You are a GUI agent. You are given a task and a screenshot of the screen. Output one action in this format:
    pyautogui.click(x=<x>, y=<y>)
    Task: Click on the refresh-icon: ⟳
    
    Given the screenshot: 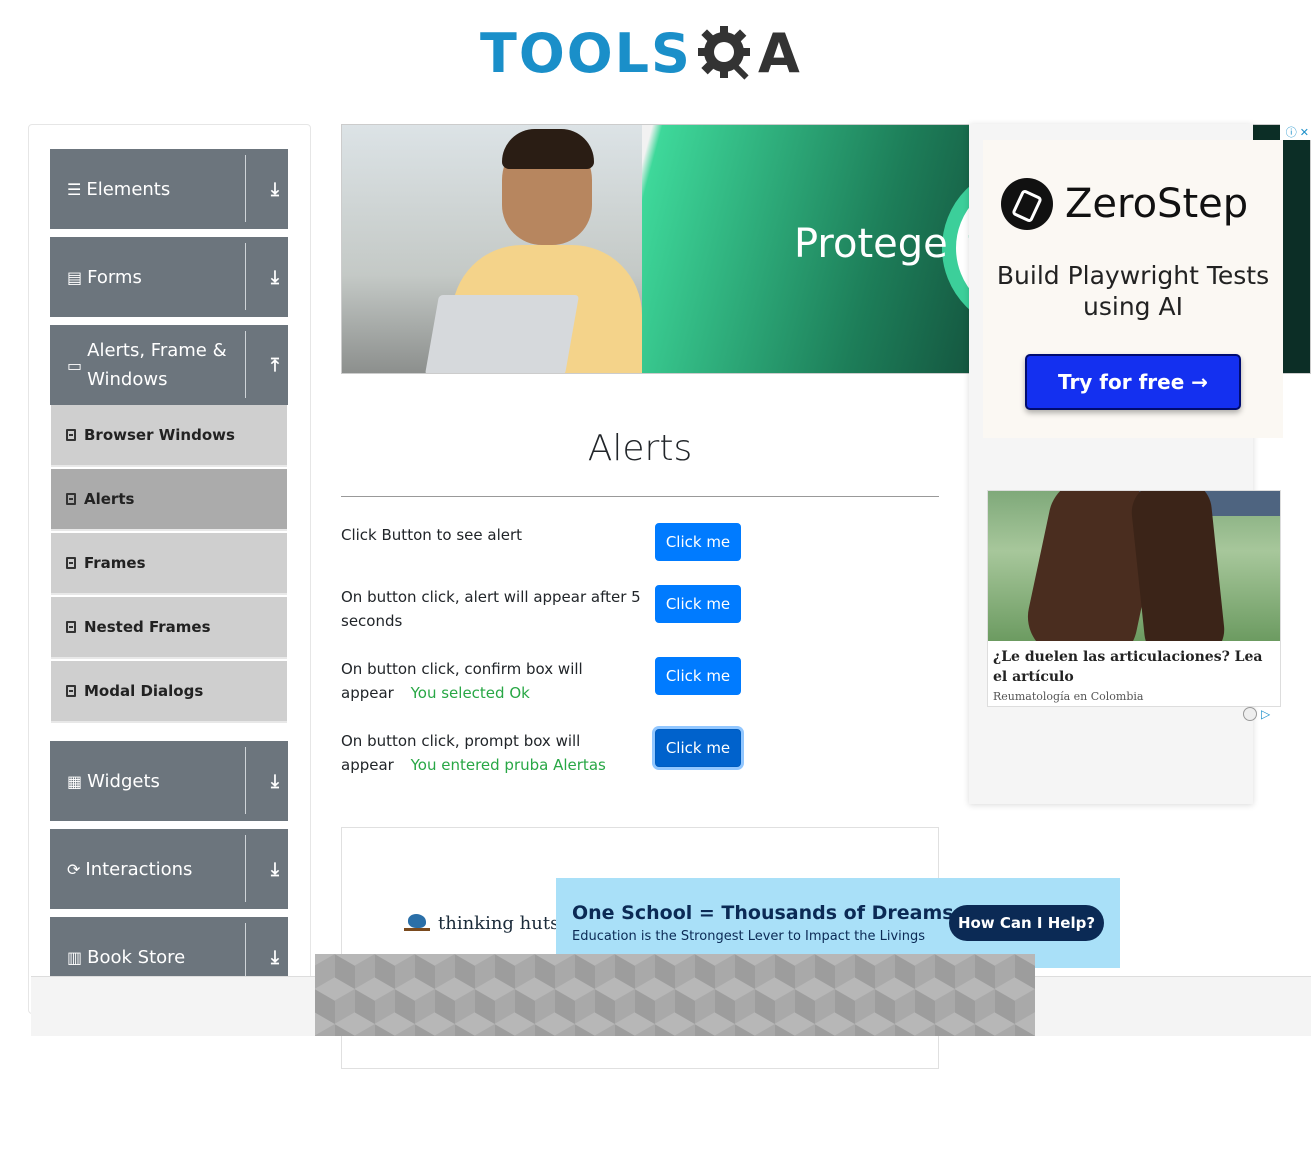 What is the action you would take?
    pyautogui.click(x=74, y=869)
    